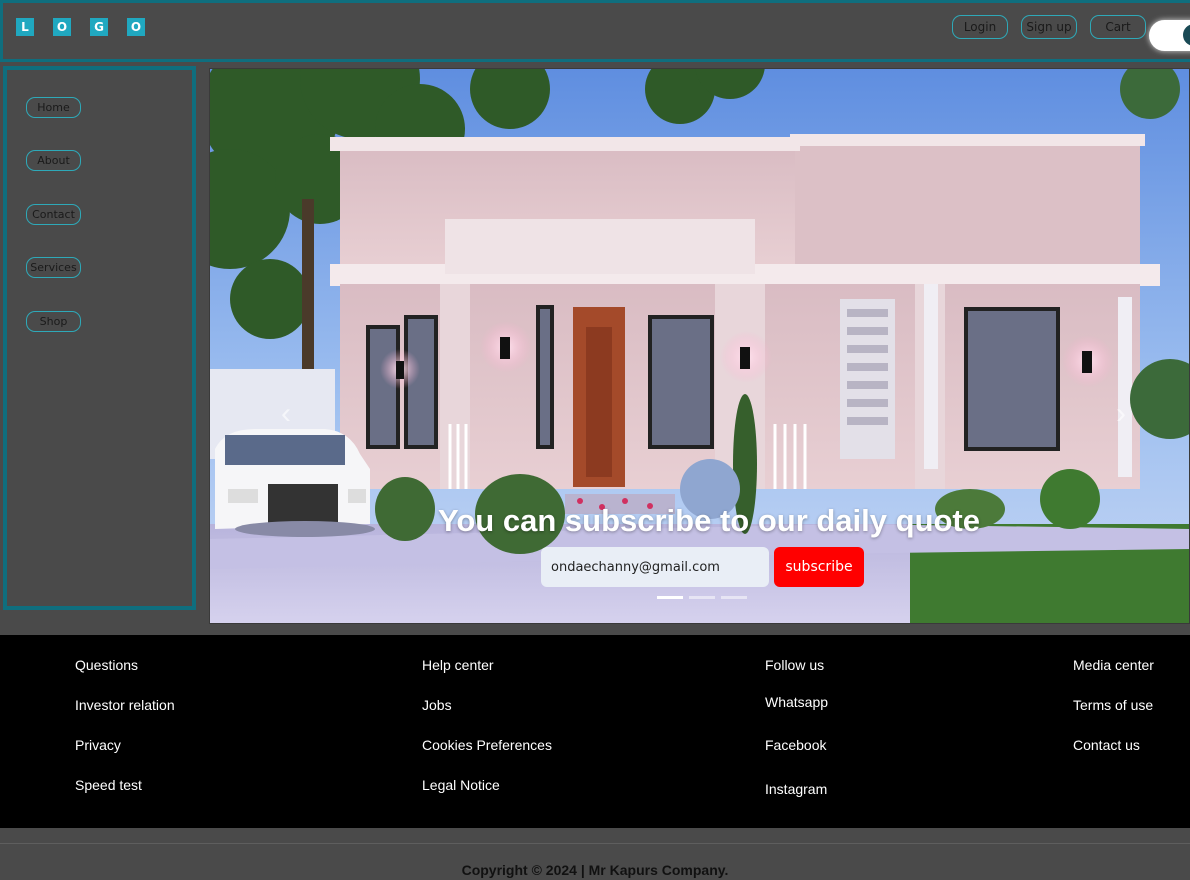 The height and width of the screenshot is (880, 1190). What do you see at coordinates (1106, 745) in the screenshot?
I see `footer-link-contact-us: Contact us` at bounding box center [1106, 745].